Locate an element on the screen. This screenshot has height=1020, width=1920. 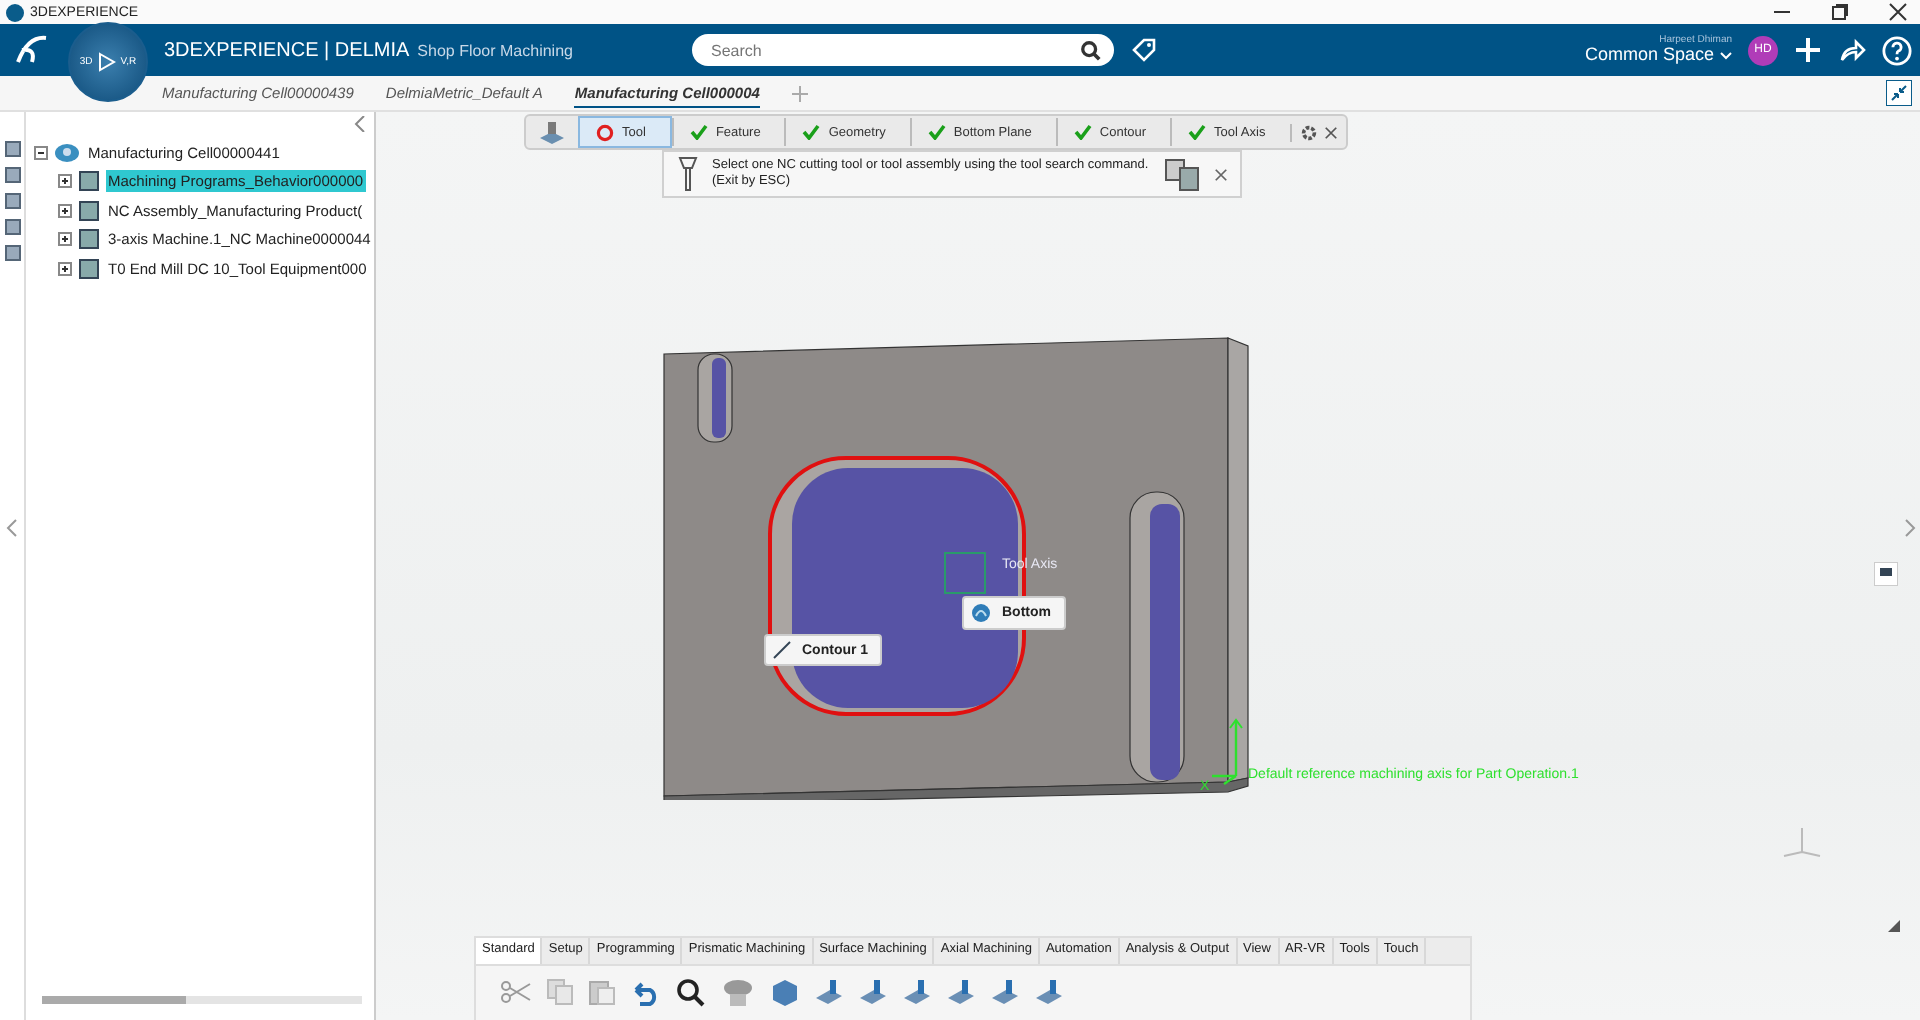
share-icon is located at coordinates (1852, 50).